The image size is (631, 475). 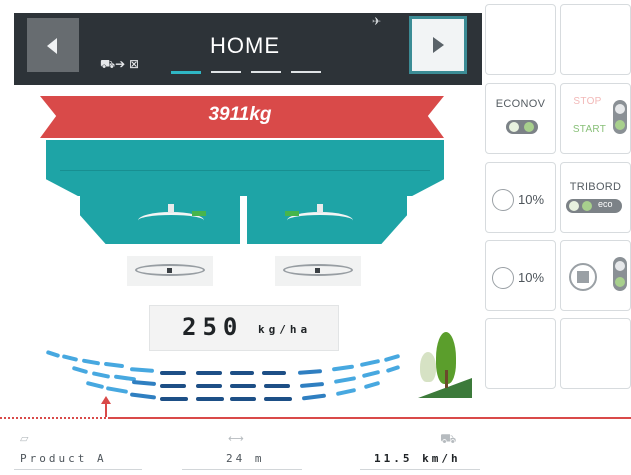 What do you see at coordinates (170, 271) in the screenshot?
I see `left-disc-icon` at bounding box center [170, 271].